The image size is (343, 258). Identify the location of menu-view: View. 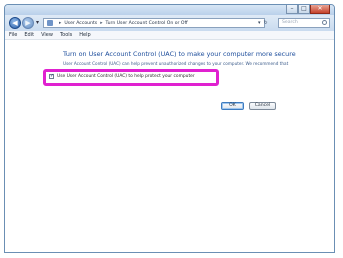
(47, 35).